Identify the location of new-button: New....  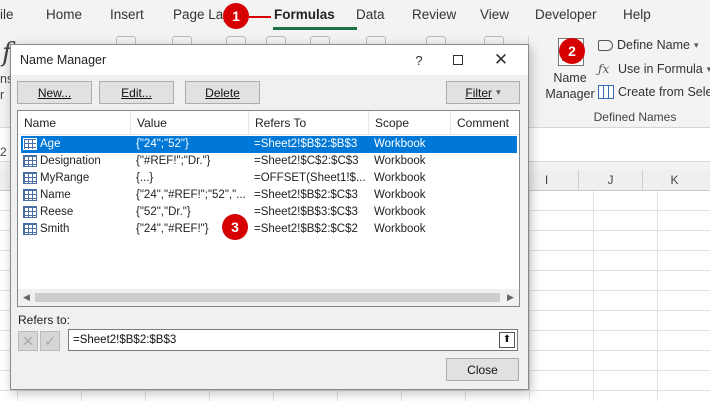
(54, 92).